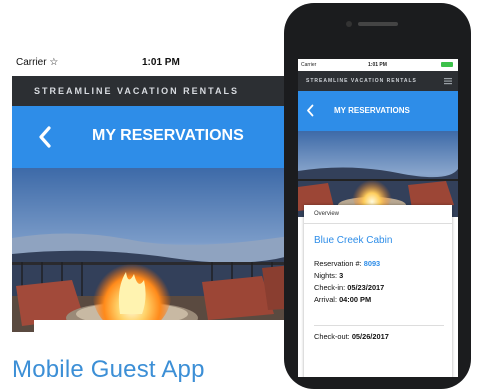 The width and height of the screenshot is (477, 389). What do you see at coordinates (136, 91) in the screenshot?
I see `brand-name: STREAMLINE VACATION RENTALS` at bounding box center [136, 91].